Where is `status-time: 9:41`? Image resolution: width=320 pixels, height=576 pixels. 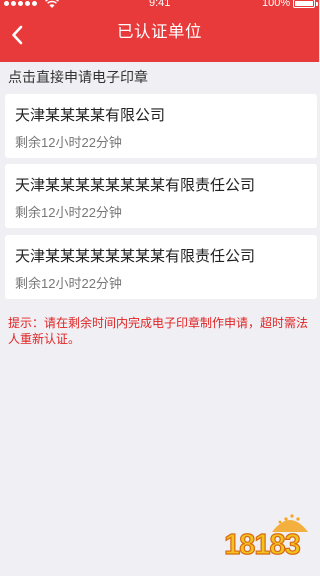 status-time: 9:41 is located at coordinates (160, 4).